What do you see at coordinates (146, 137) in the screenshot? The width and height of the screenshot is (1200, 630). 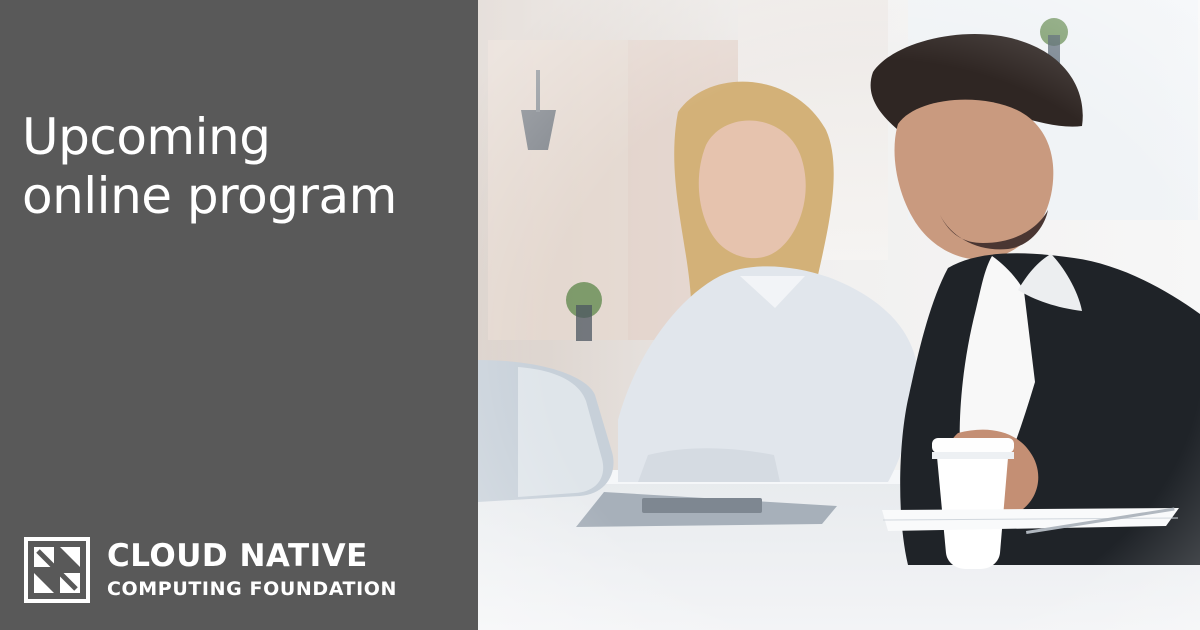 I see `headline-line-1: Upcoming` at bounding box center [146, 137].